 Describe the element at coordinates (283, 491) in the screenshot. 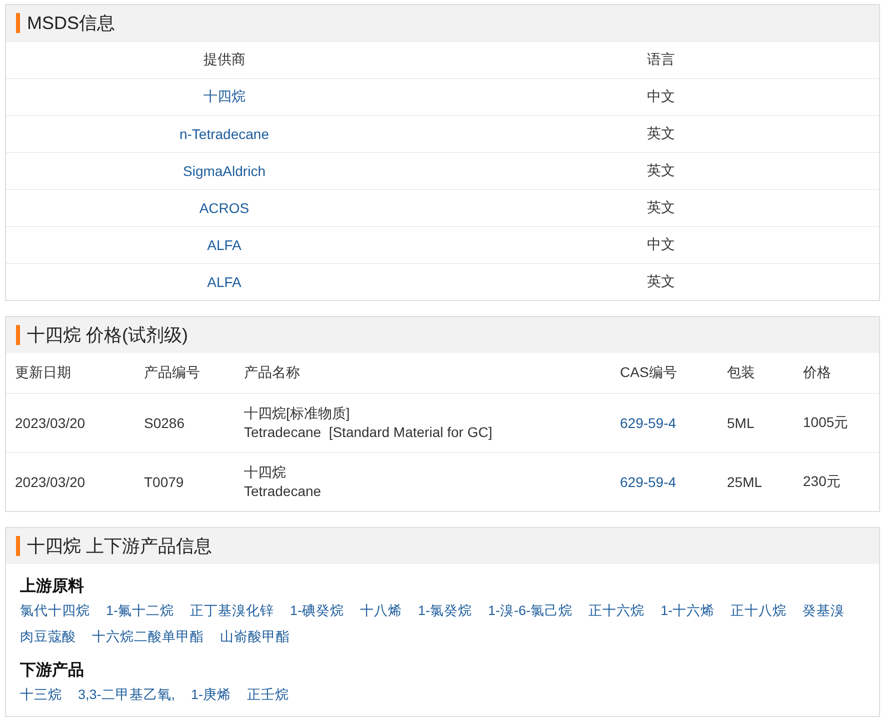

I see `product-name-english: Tetradecane` at that location.